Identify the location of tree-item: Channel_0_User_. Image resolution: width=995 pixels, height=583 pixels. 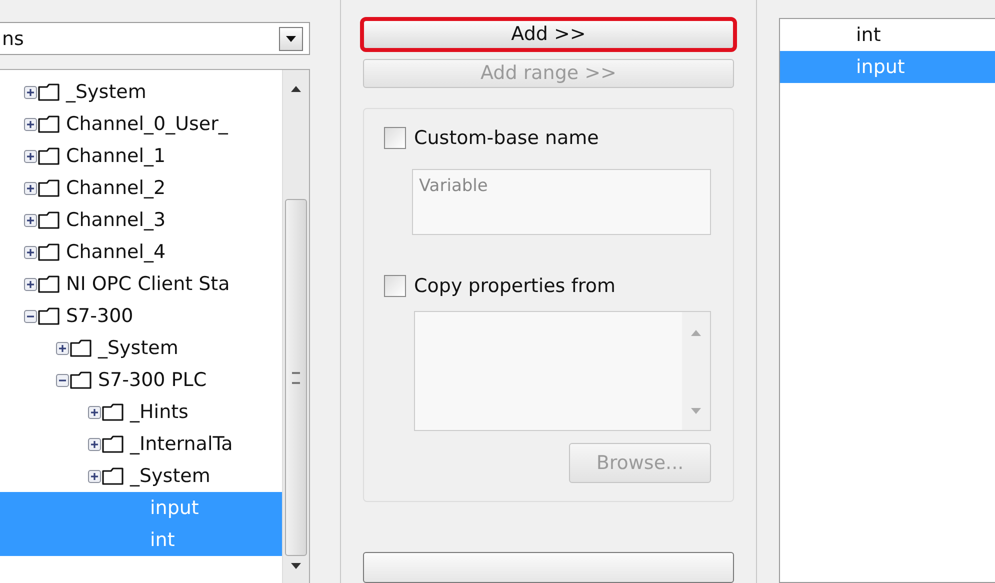
(141, 124).